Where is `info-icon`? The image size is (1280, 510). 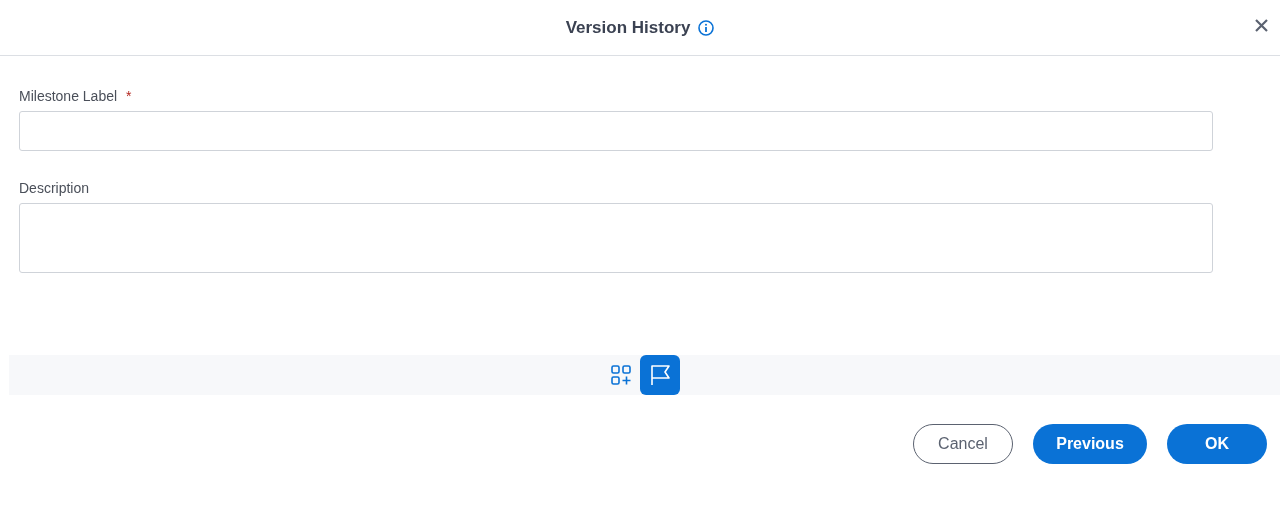 info-icon is located at coordinates (706, 27).